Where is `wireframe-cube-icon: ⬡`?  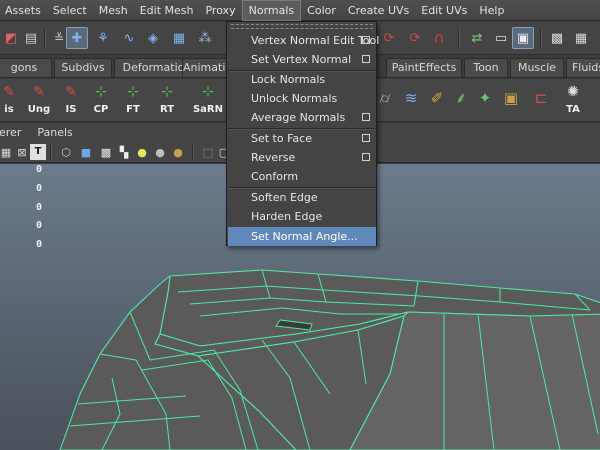 wireframe-cube-icon: ⬡ is located at coordinates (66, 152).